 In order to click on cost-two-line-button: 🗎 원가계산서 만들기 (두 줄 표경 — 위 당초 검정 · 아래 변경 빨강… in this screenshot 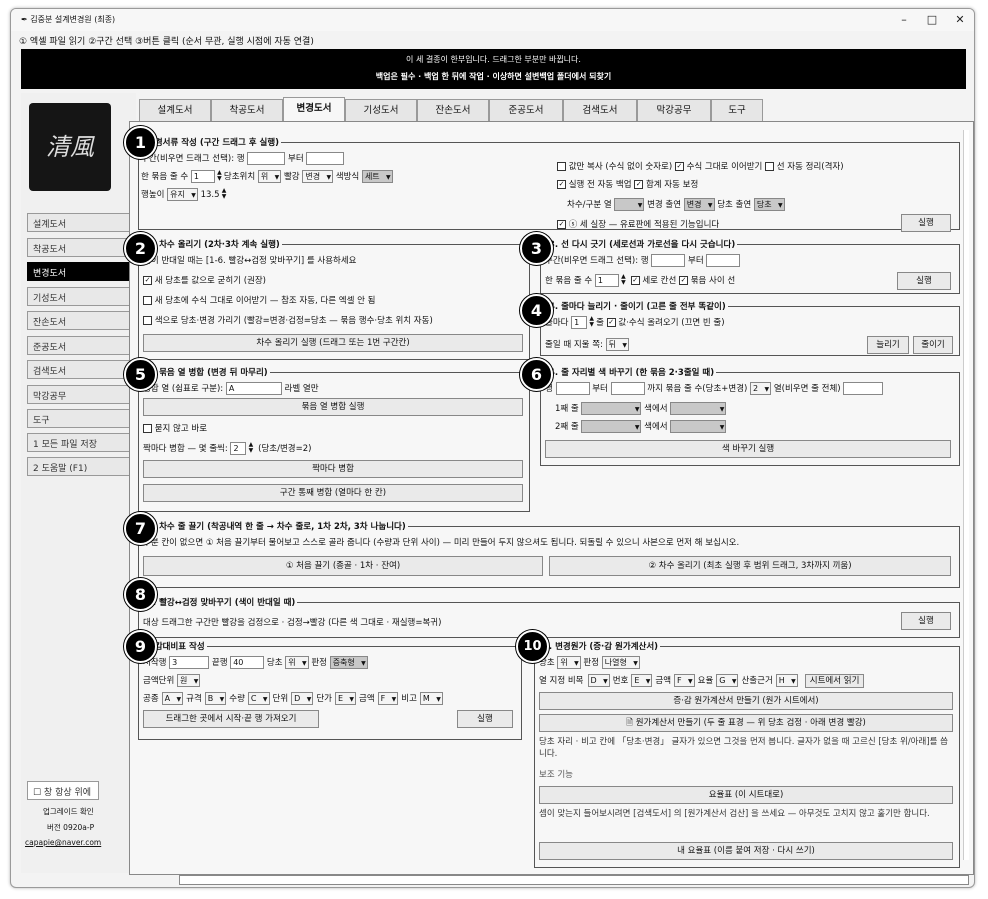, I will do `click(746, 723)`.